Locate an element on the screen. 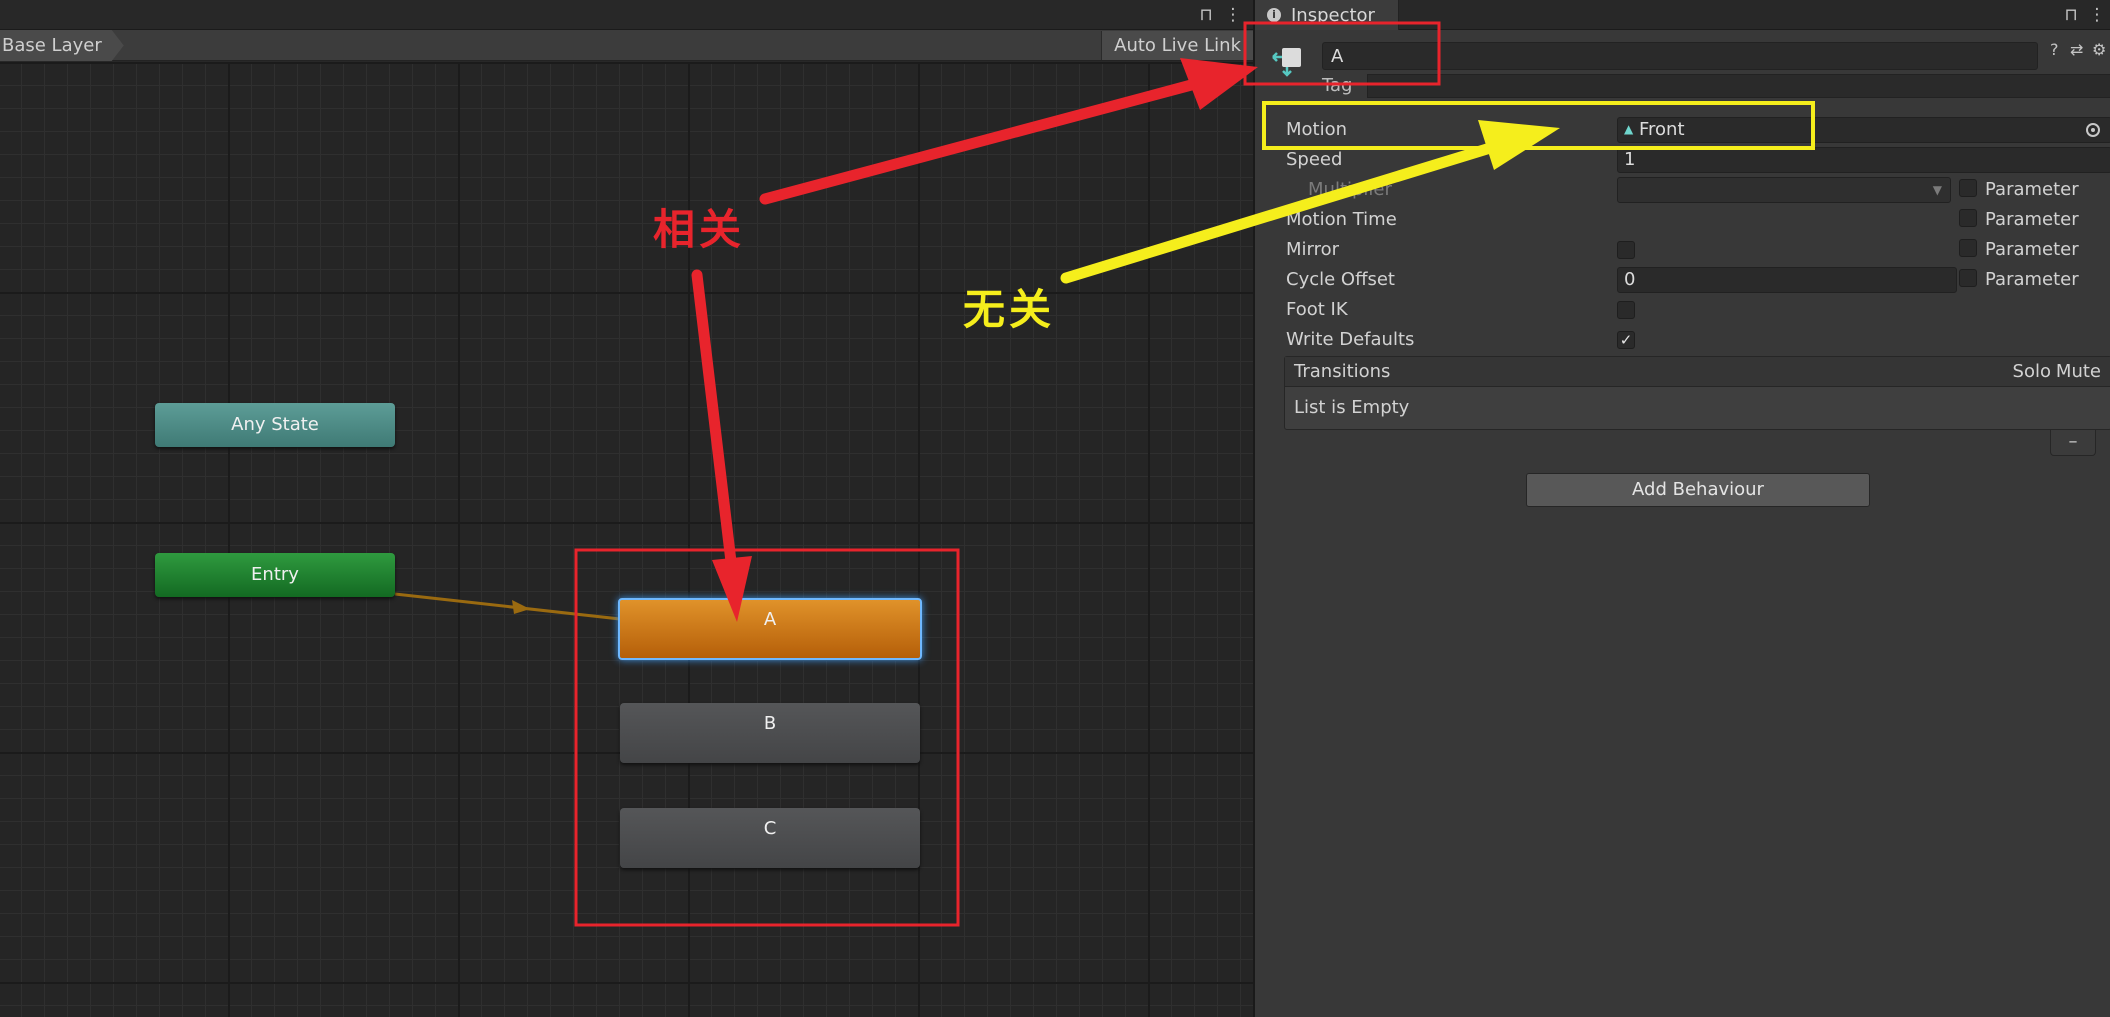 The image size is (2110, 1017). multiplier-parameter-toggle: Parameter is located at coordinates (2019, 190).